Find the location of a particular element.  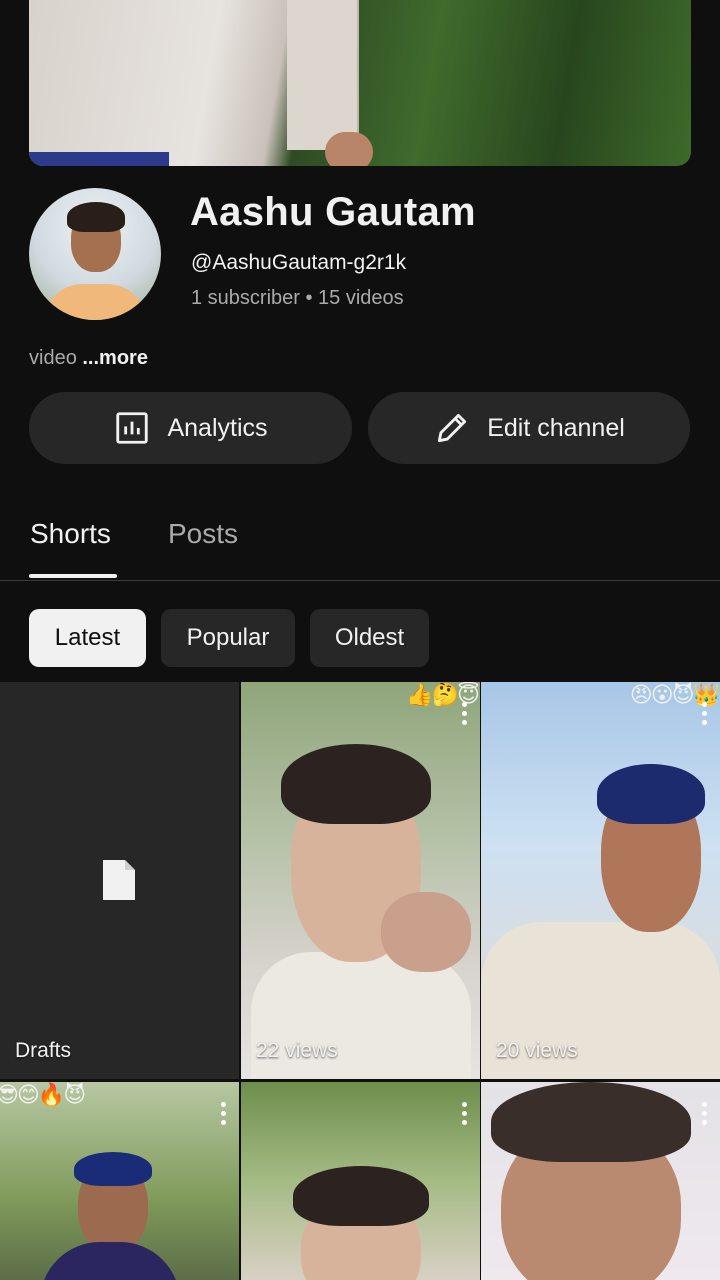

banner-sleeve is located at coordinates (323, 75).